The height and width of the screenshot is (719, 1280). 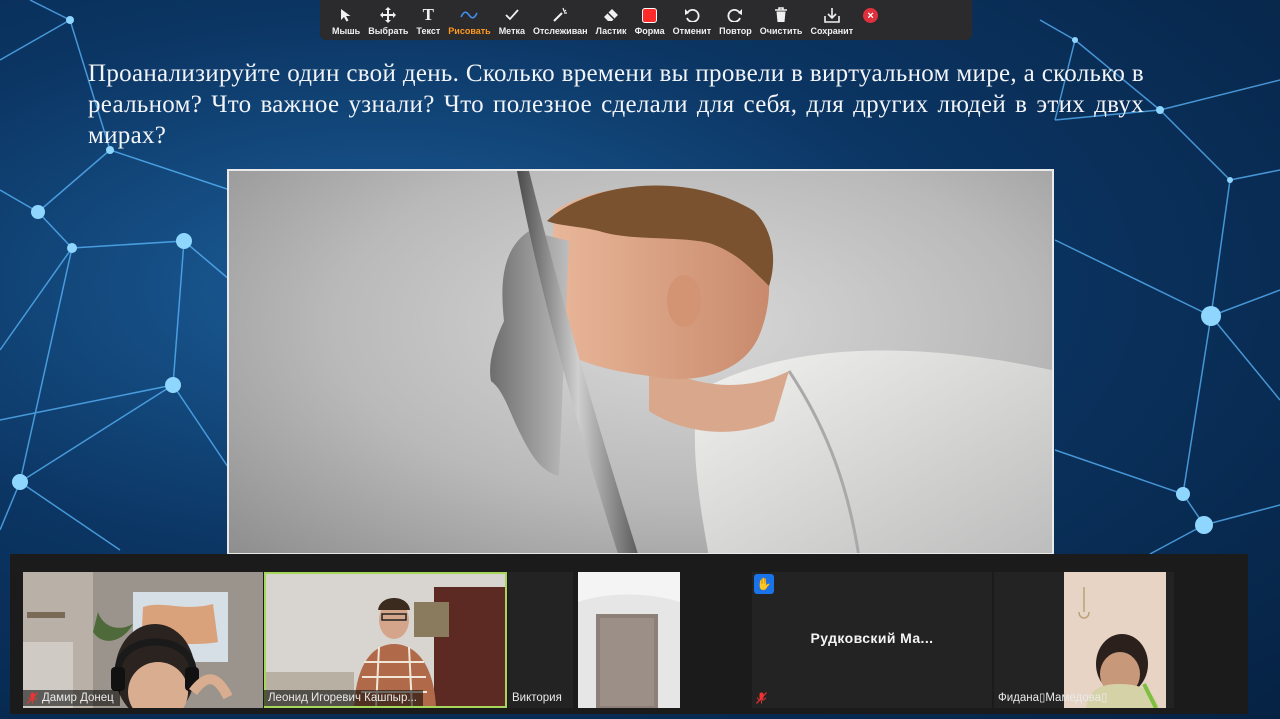 I want to click on text-t-icon: T, so click(x=428, y=14).